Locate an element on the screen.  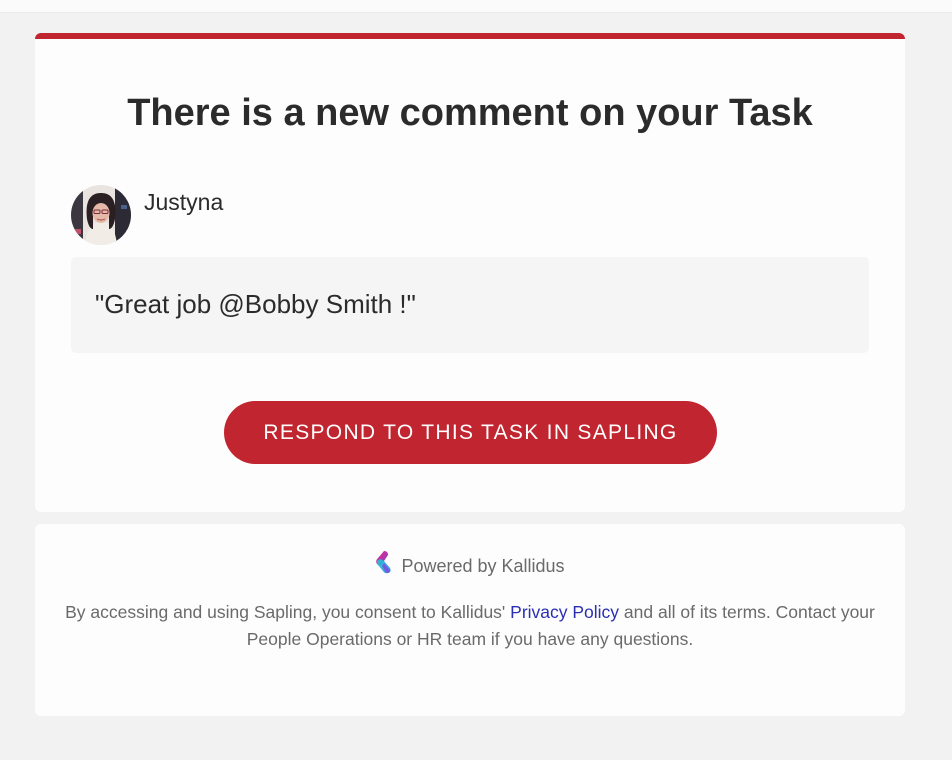
top-bar is located at coordinates (476, 6).